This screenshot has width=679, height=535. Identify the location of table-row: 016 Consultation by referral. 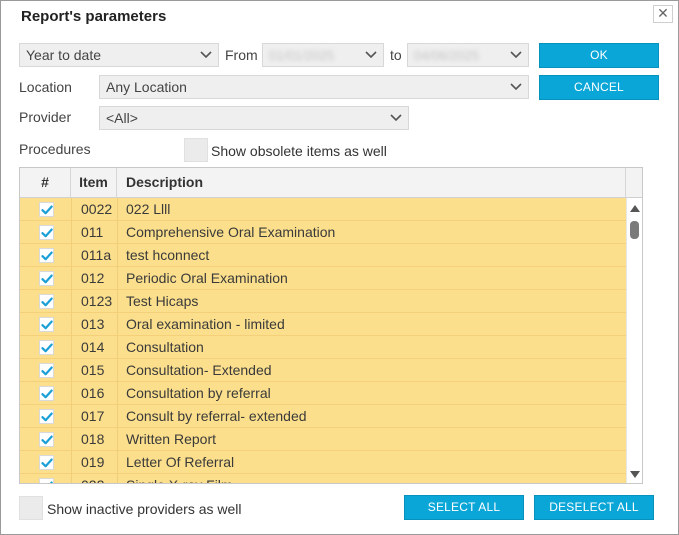
(323, 393).